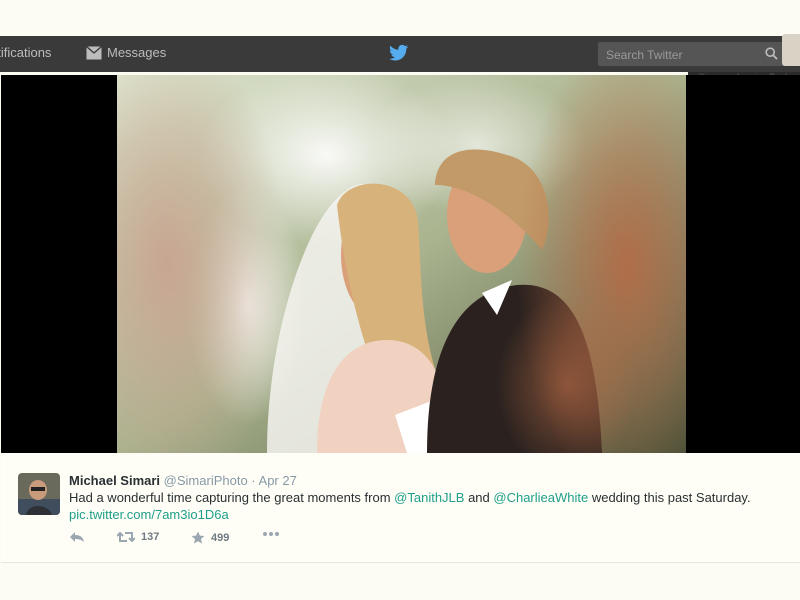 This screenshot has width=800, height=600. What do you see at coordinates (137, 52) in the screenshot?
I see `nav-messages-label: Messages` at bounding box center [137, 52].